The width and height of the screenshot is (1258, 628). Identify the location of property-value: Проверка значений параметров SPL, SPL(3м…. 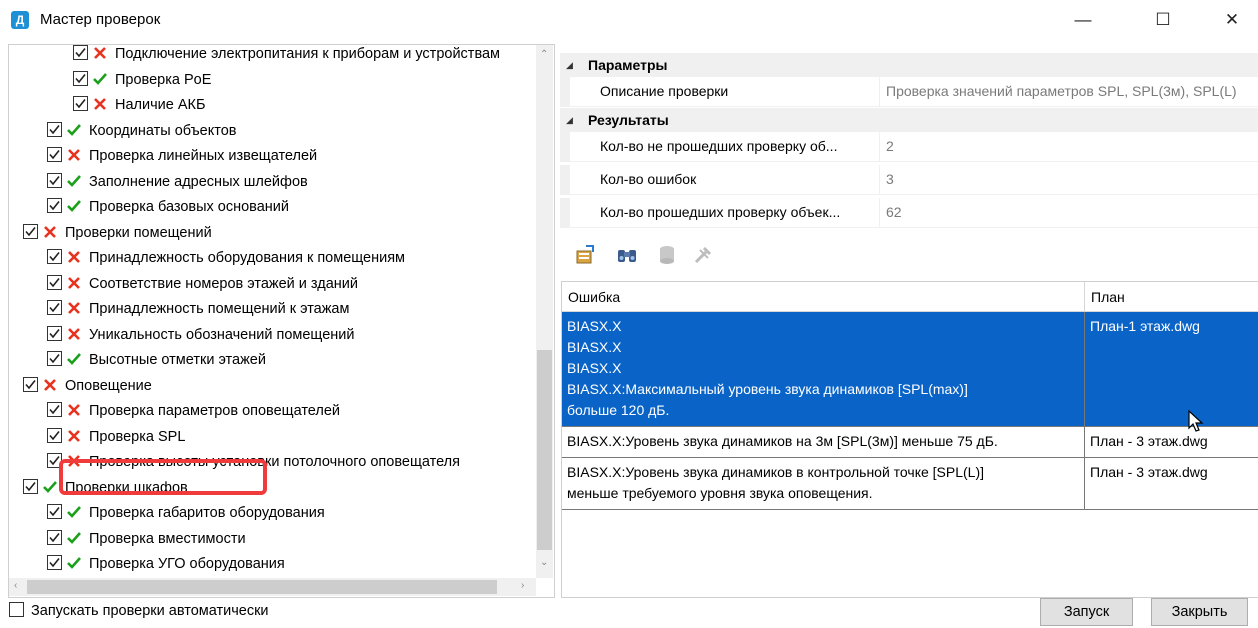
(1061, 91).